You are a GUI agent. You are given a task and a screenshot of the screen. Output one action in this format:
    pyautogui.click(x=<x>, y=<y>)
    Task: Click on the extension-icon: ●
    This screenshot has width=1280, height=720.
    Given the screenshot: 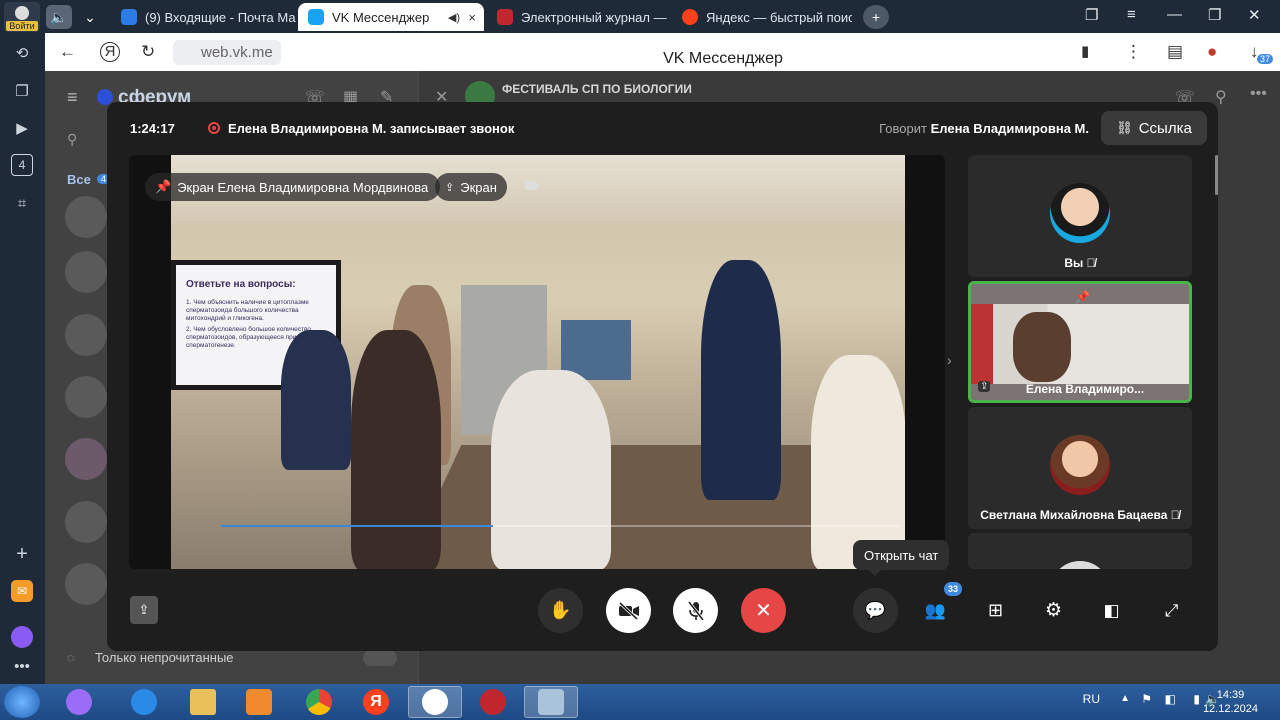 What is the action you would take?
    pyautogui.click(x=1212, y=52)
    